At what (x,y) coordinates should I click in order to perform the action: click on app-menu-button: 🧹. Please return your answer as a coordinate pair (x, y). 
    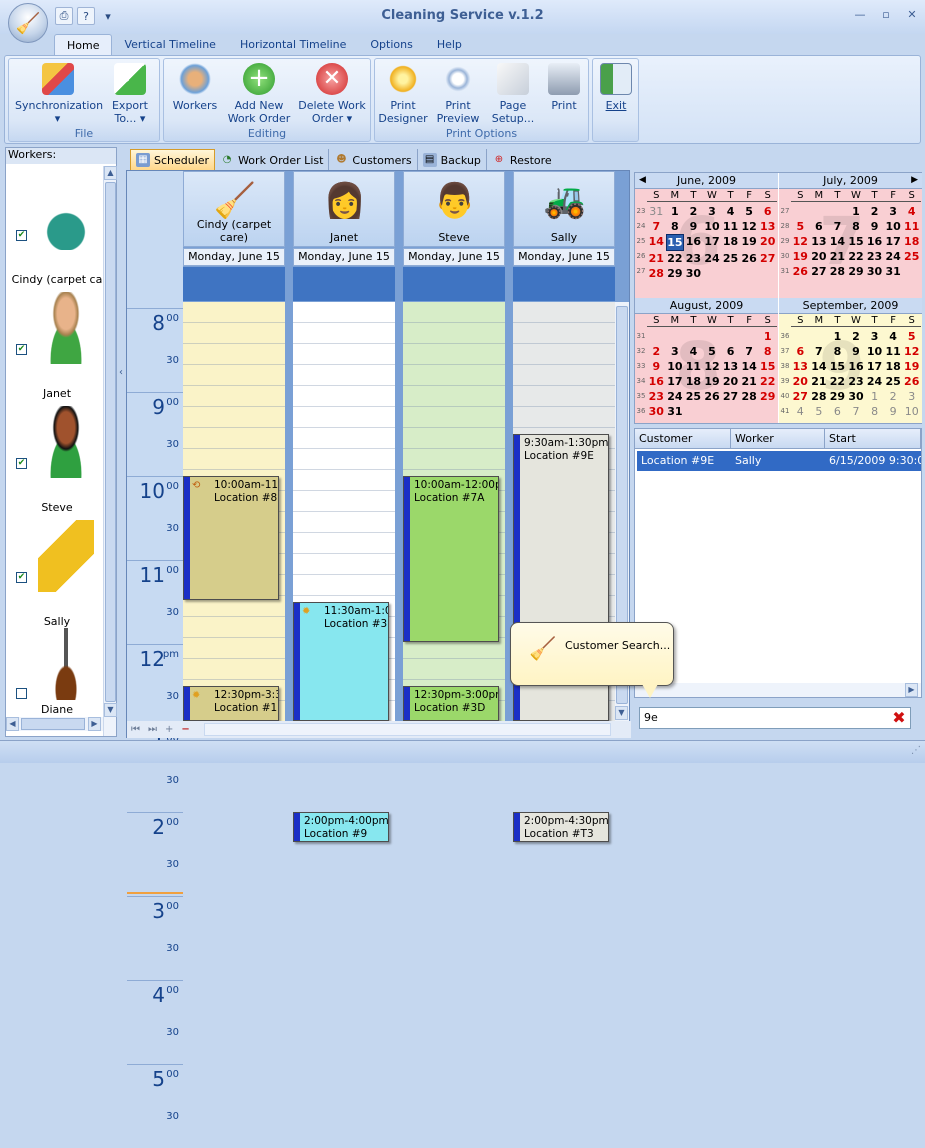
    Looking at the image, I should click on (28, 23).